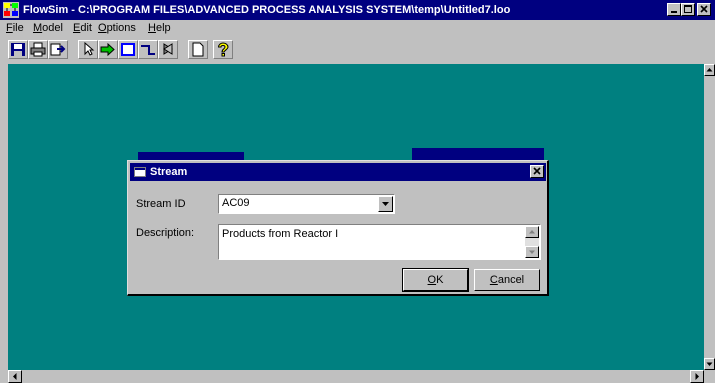 The width and height of the screenshot is (715, 385). What do you see at coordinates (709, 217) in the screenshot?
I see `vertical-scrollbar` at bounding box center [709, 217].